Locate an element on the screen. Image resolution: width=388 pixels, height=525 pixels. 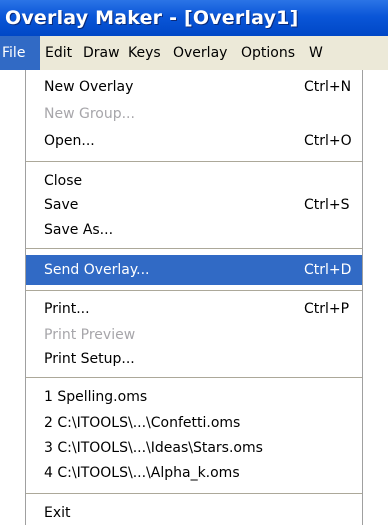
menu-file: File is located at coordinates (20, 53).